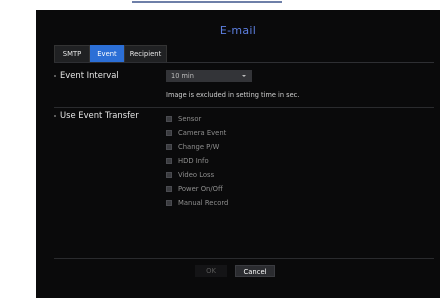  I want to click on checkbox-sensor: Sensor, so click(183, 119).